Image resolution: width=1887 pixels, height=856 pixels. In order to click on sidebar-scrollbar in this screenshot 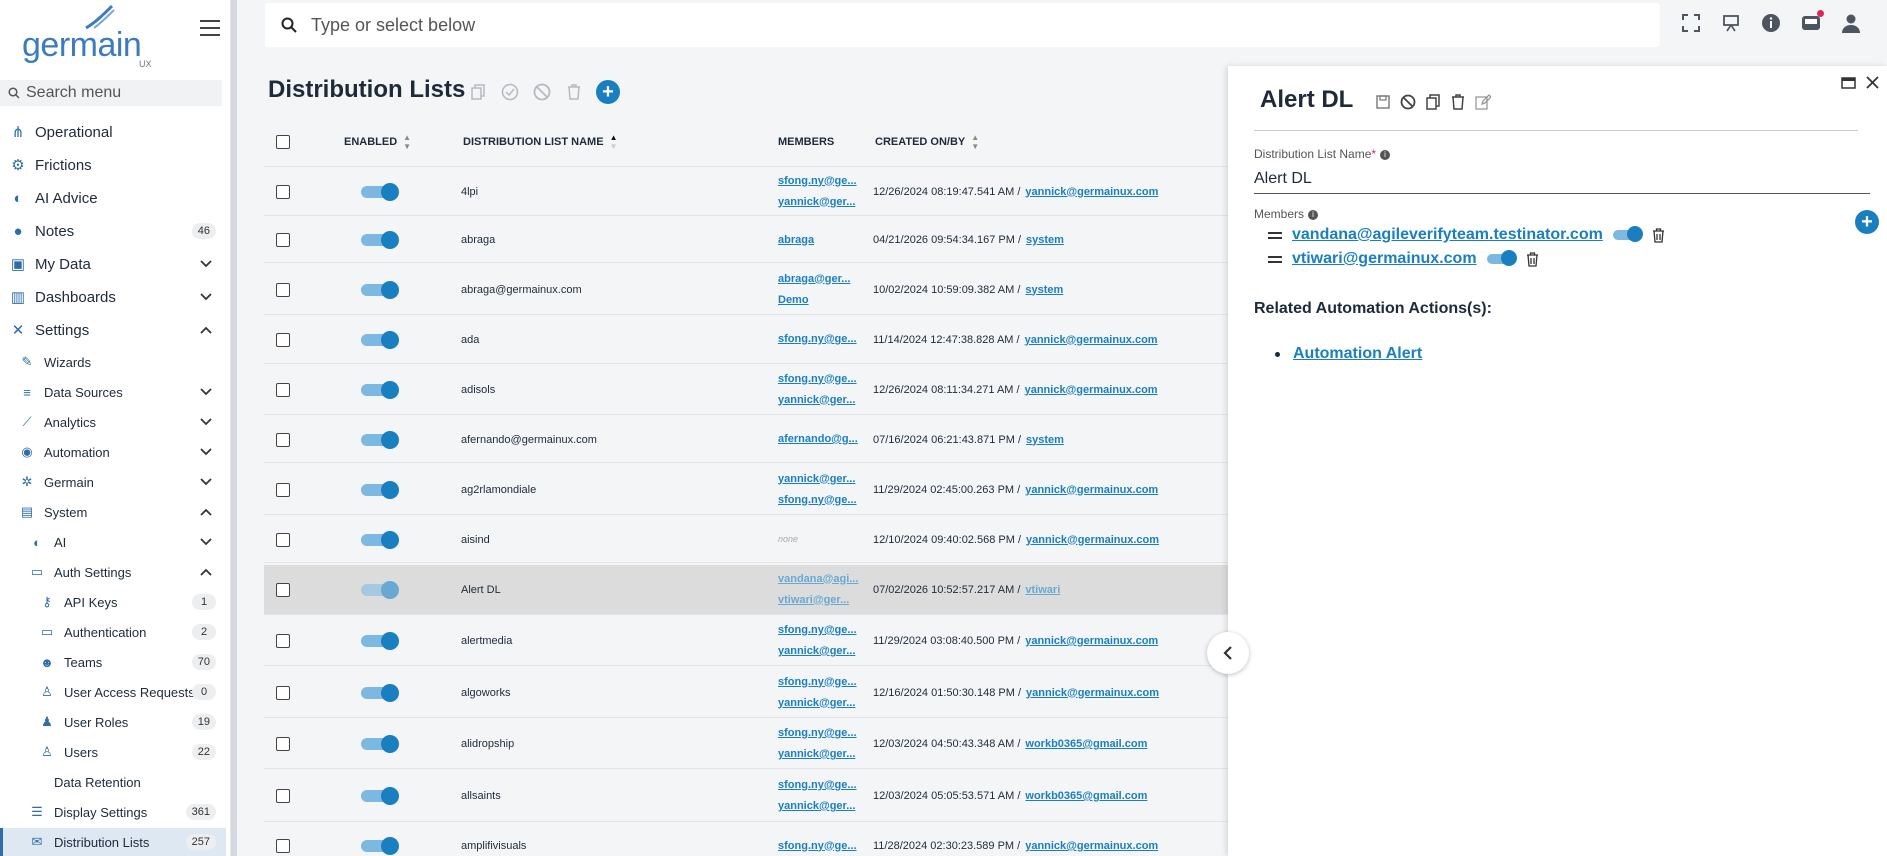, I will do `click(234, 428)`.